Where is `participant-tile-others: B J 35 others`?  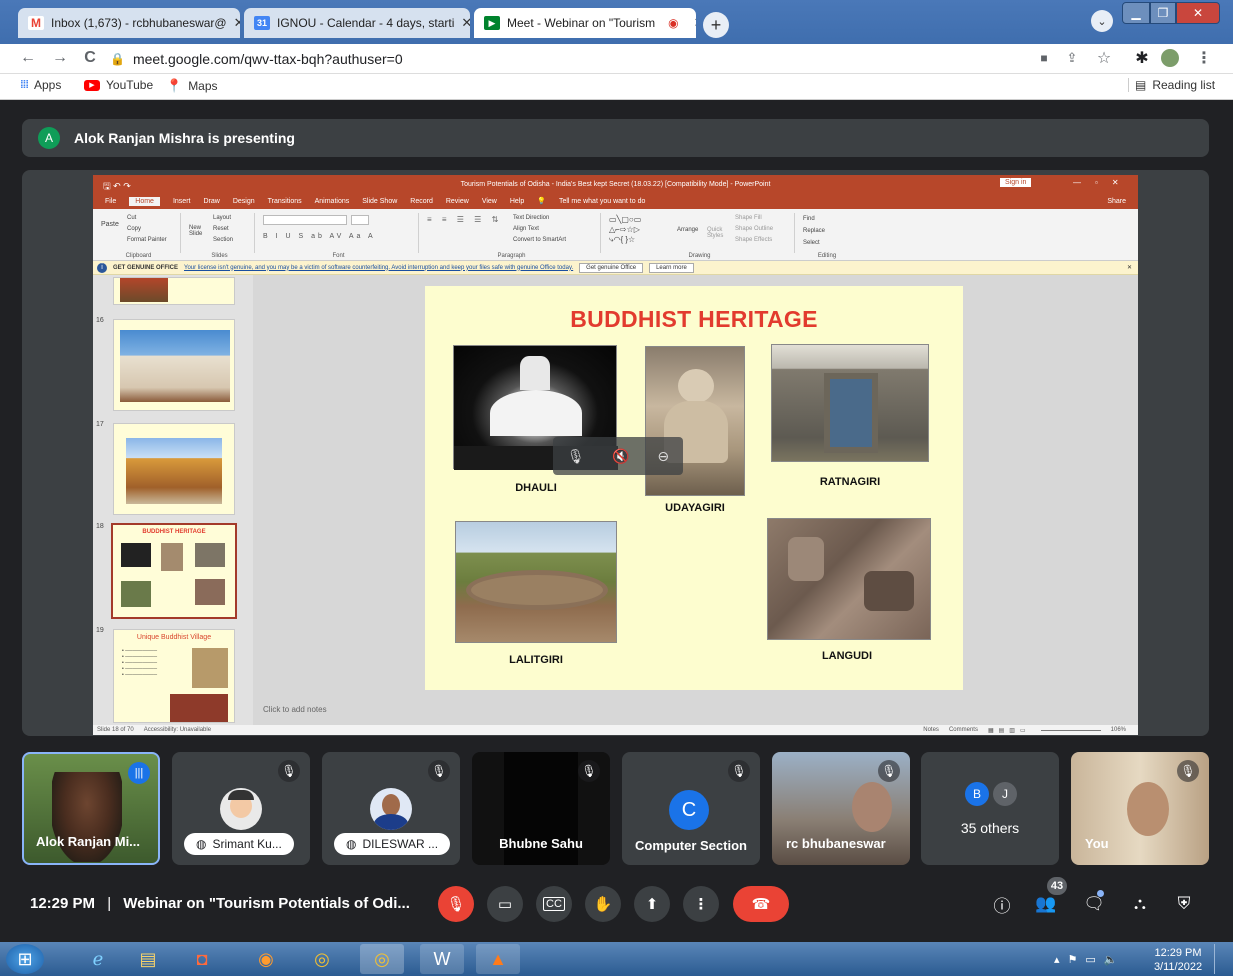 participant-tile-others: B J 35 others is located at coordinates (990, 808).